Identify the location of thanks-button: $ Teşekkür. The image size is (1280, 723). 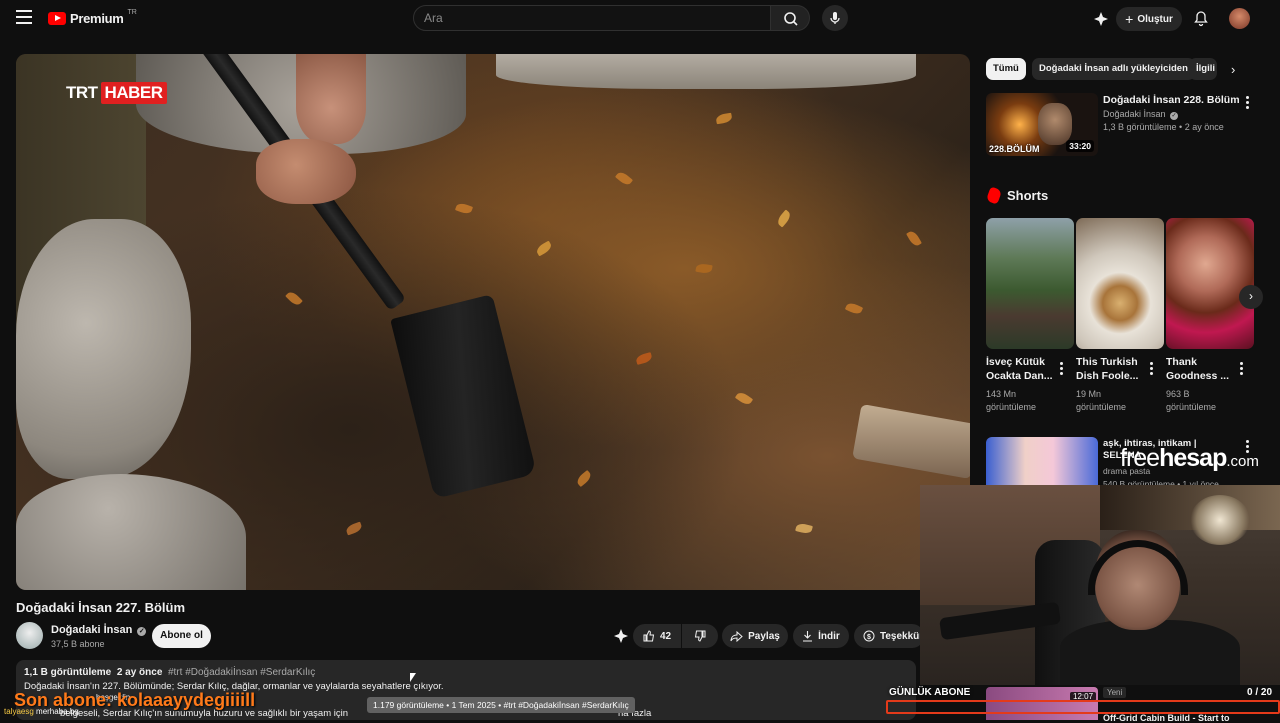
(889, 636).